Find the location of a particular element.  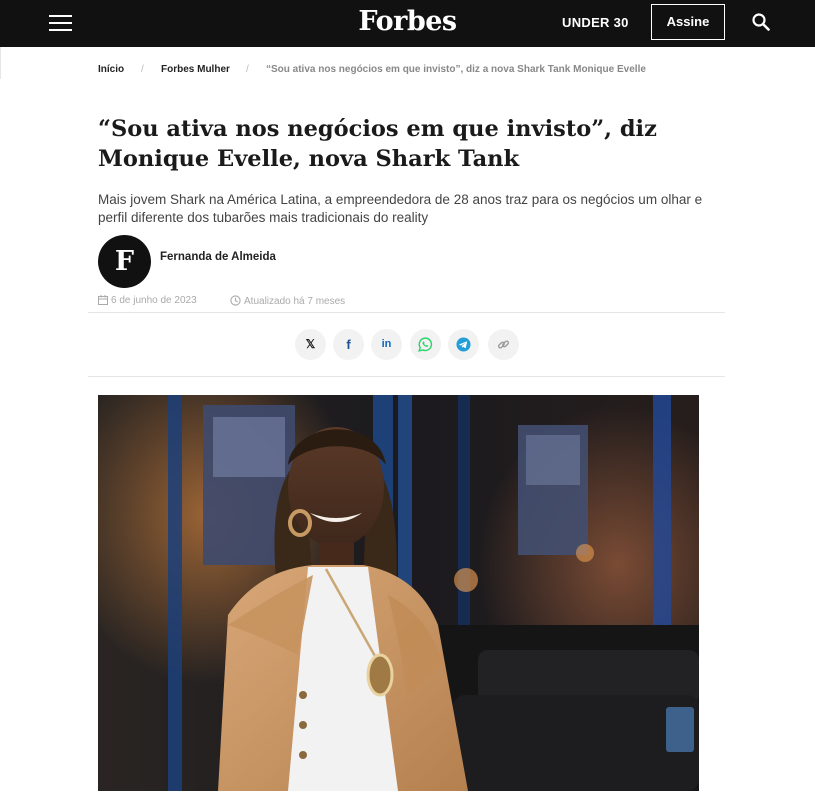

link-icon is located at coordinates (503, 344).